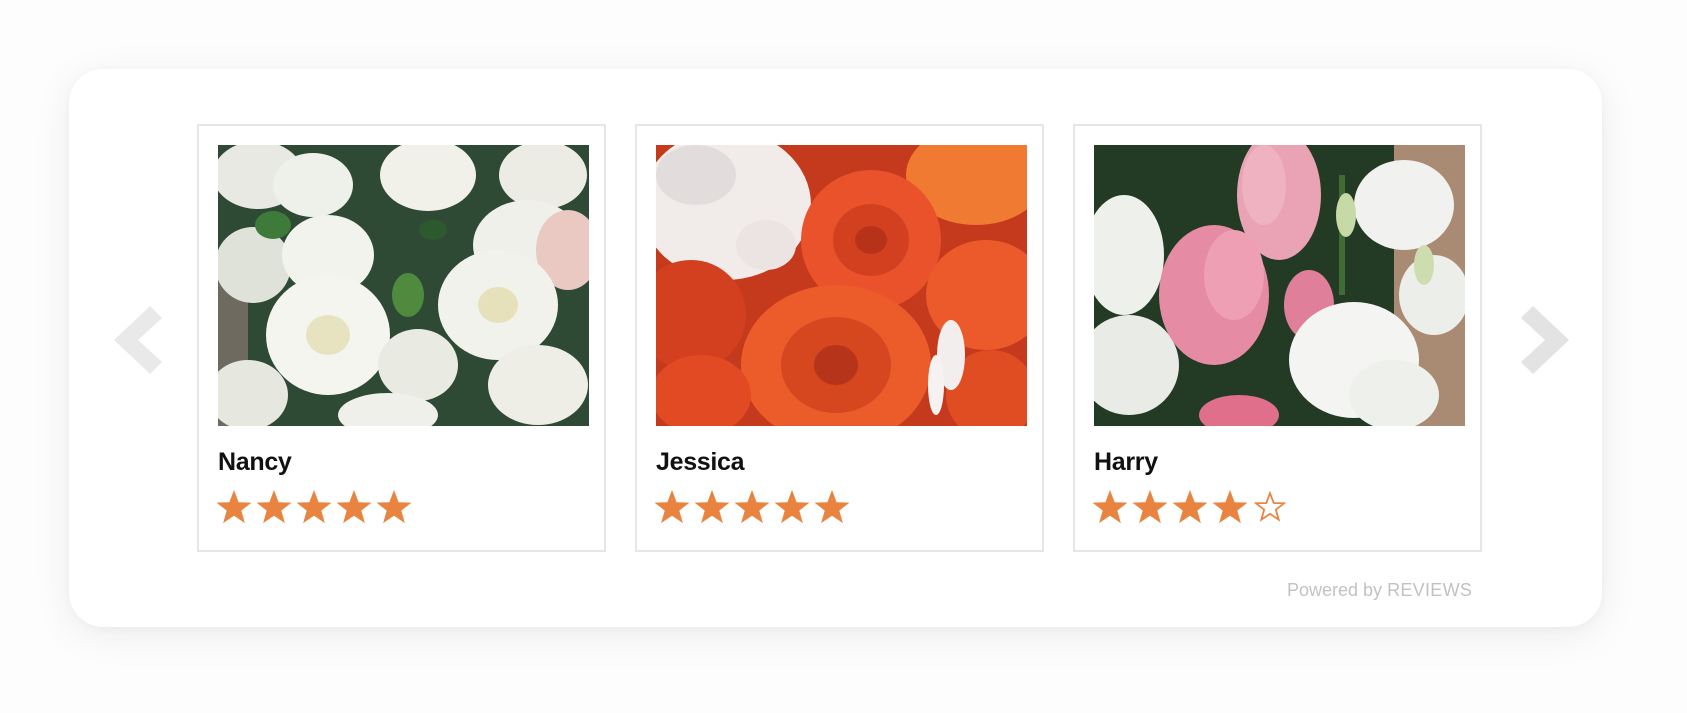 The height and width of the screenshot is (713, 1687). What do you see at coordinates (255, 462) in the screenshot?
I see `reviewer-name: Nancy` at bounding box center [255, 462].